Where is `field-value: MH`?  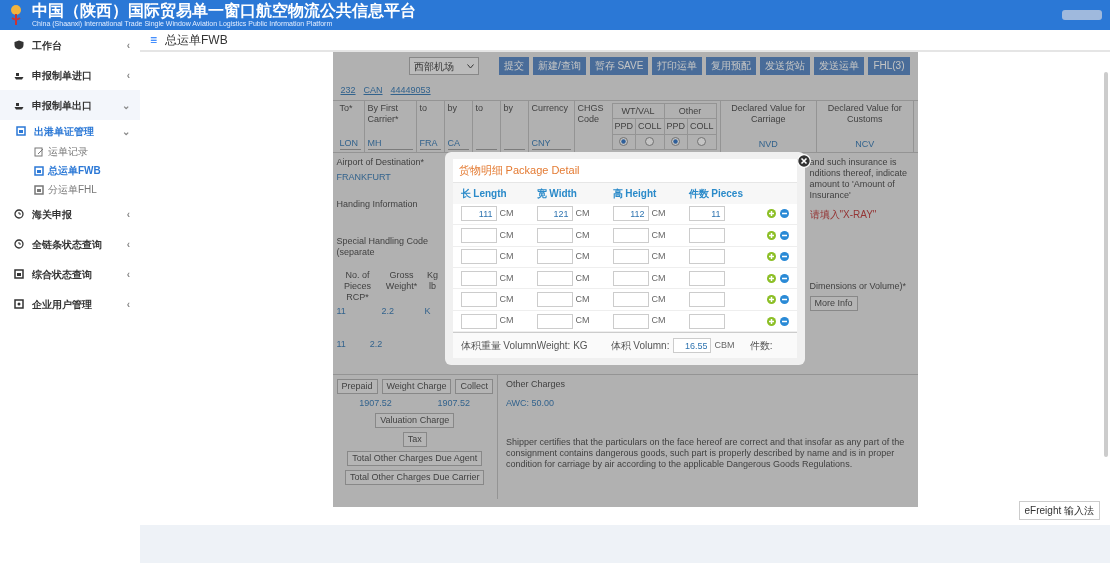 field-value: MH is located at coordinates (390, 144).